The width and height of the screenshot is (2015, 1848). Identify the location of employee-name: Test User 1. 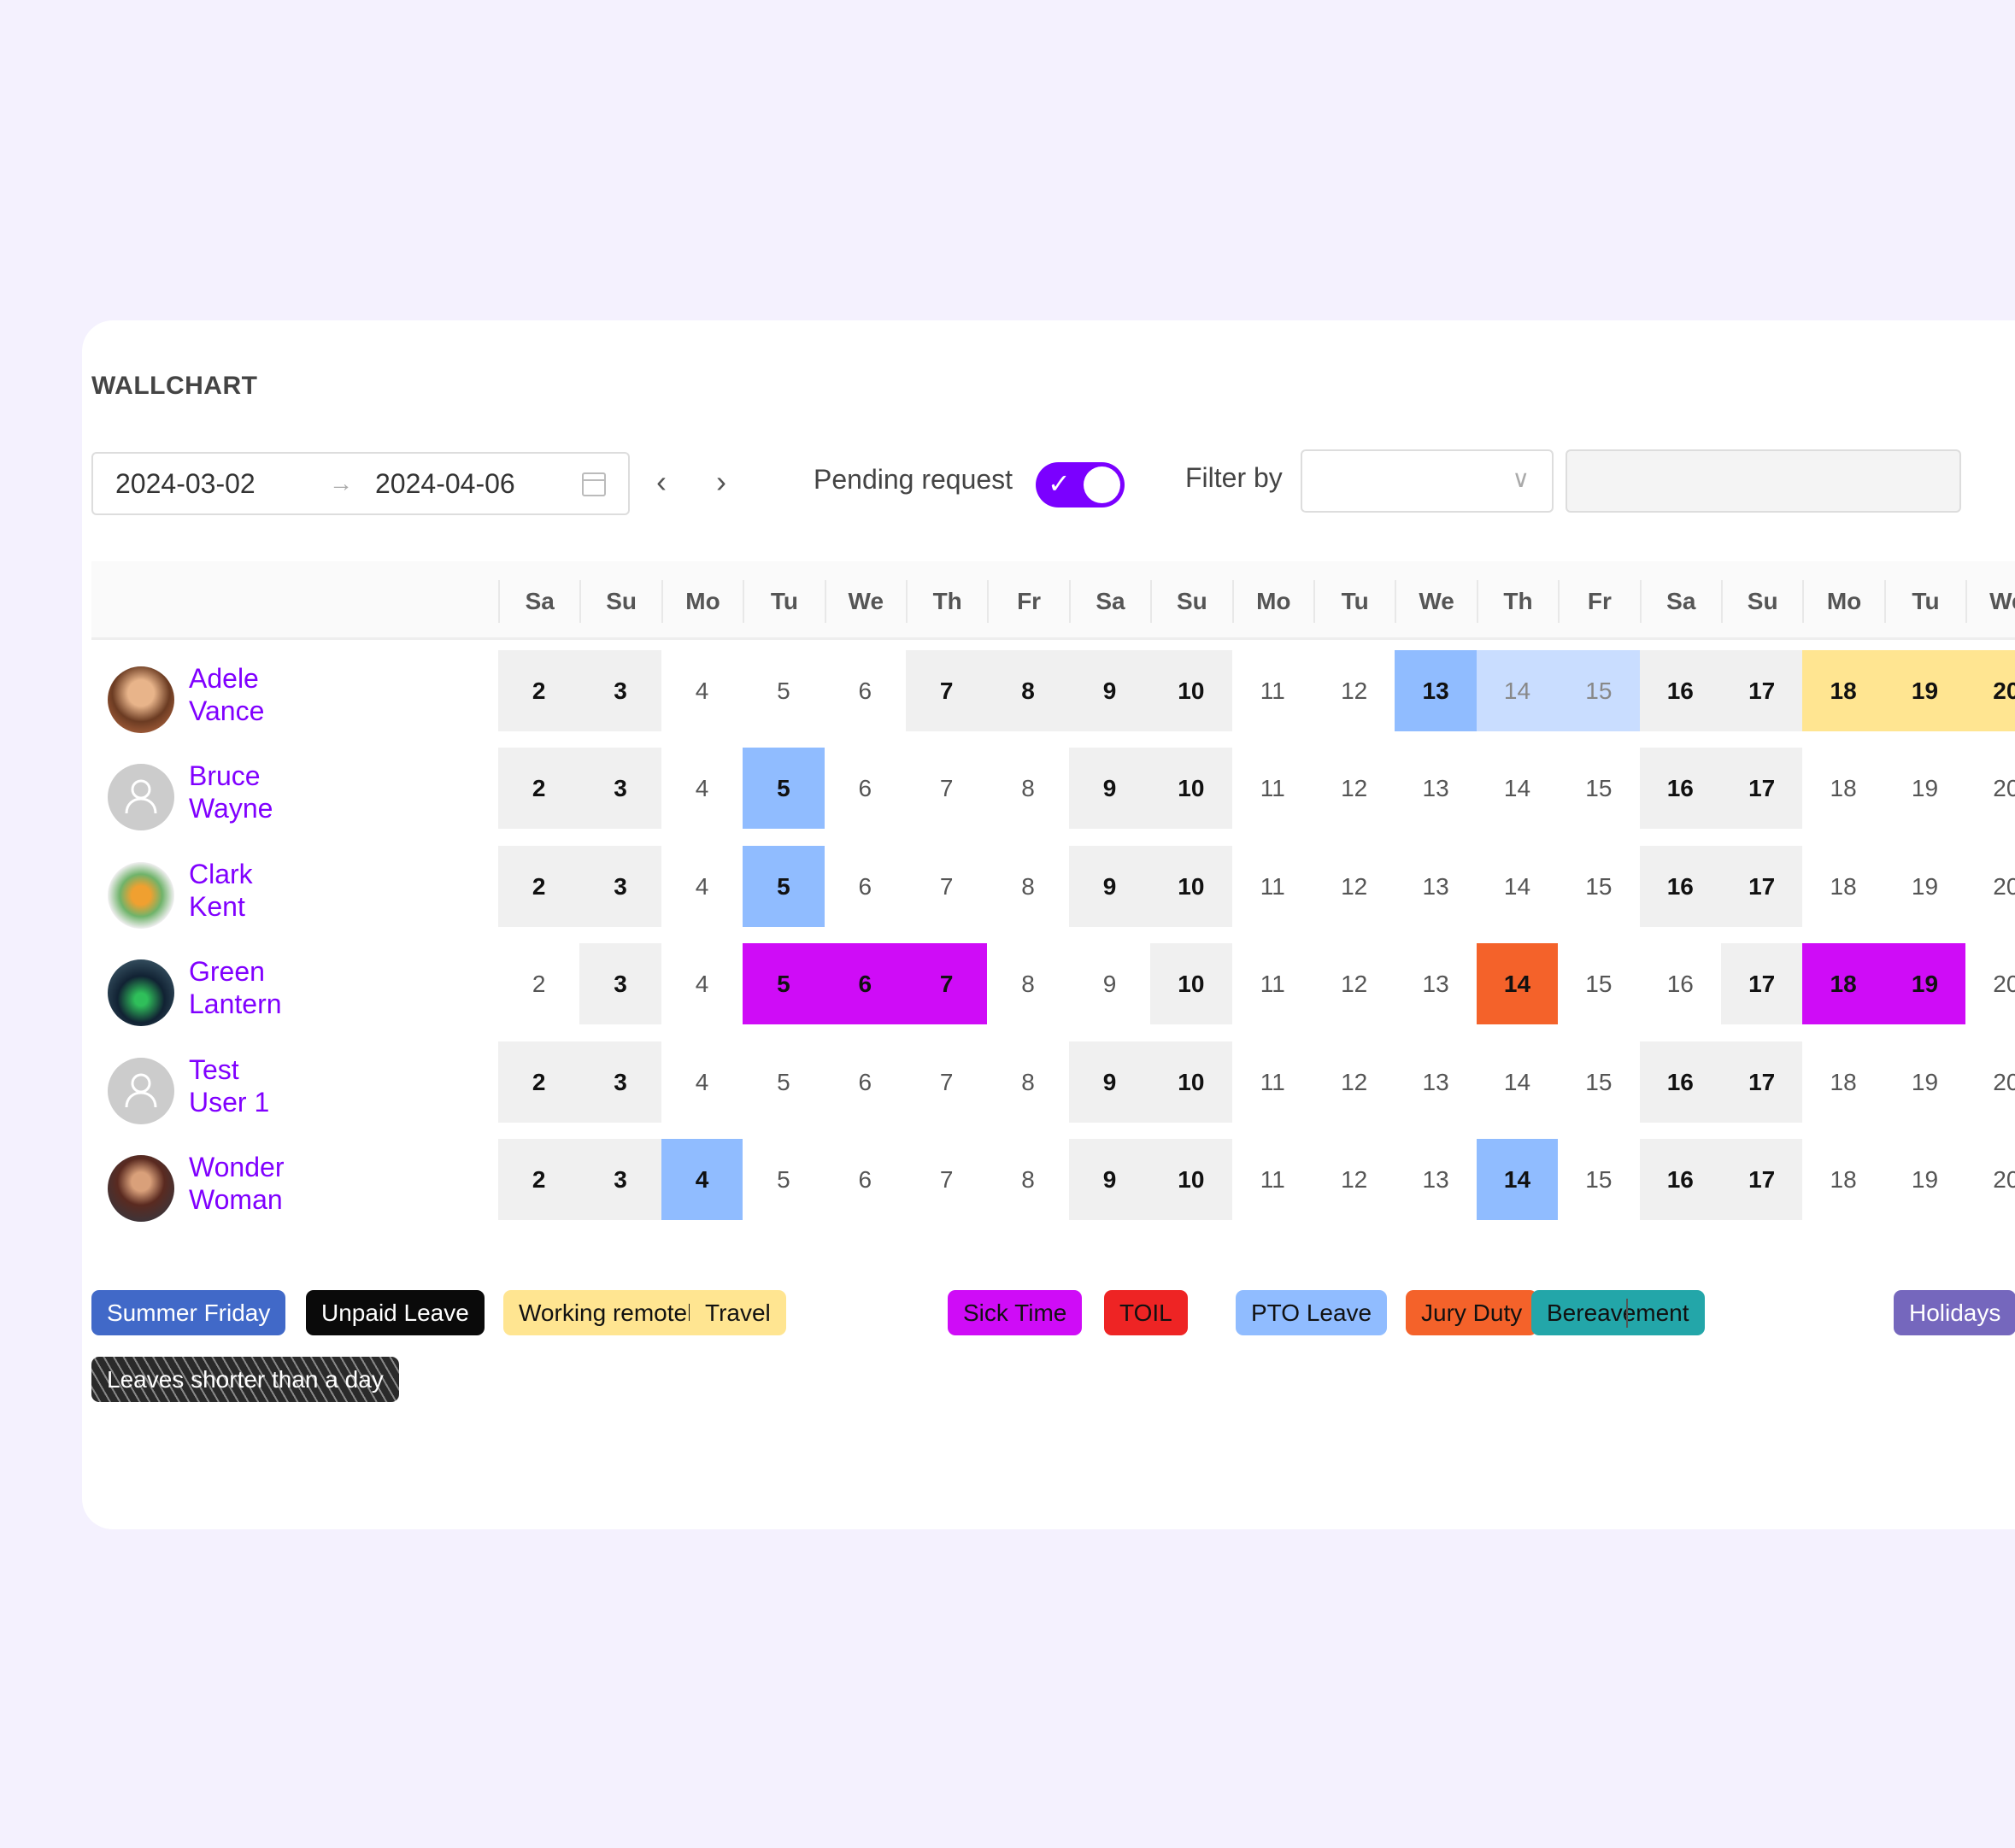
(253, 1085).